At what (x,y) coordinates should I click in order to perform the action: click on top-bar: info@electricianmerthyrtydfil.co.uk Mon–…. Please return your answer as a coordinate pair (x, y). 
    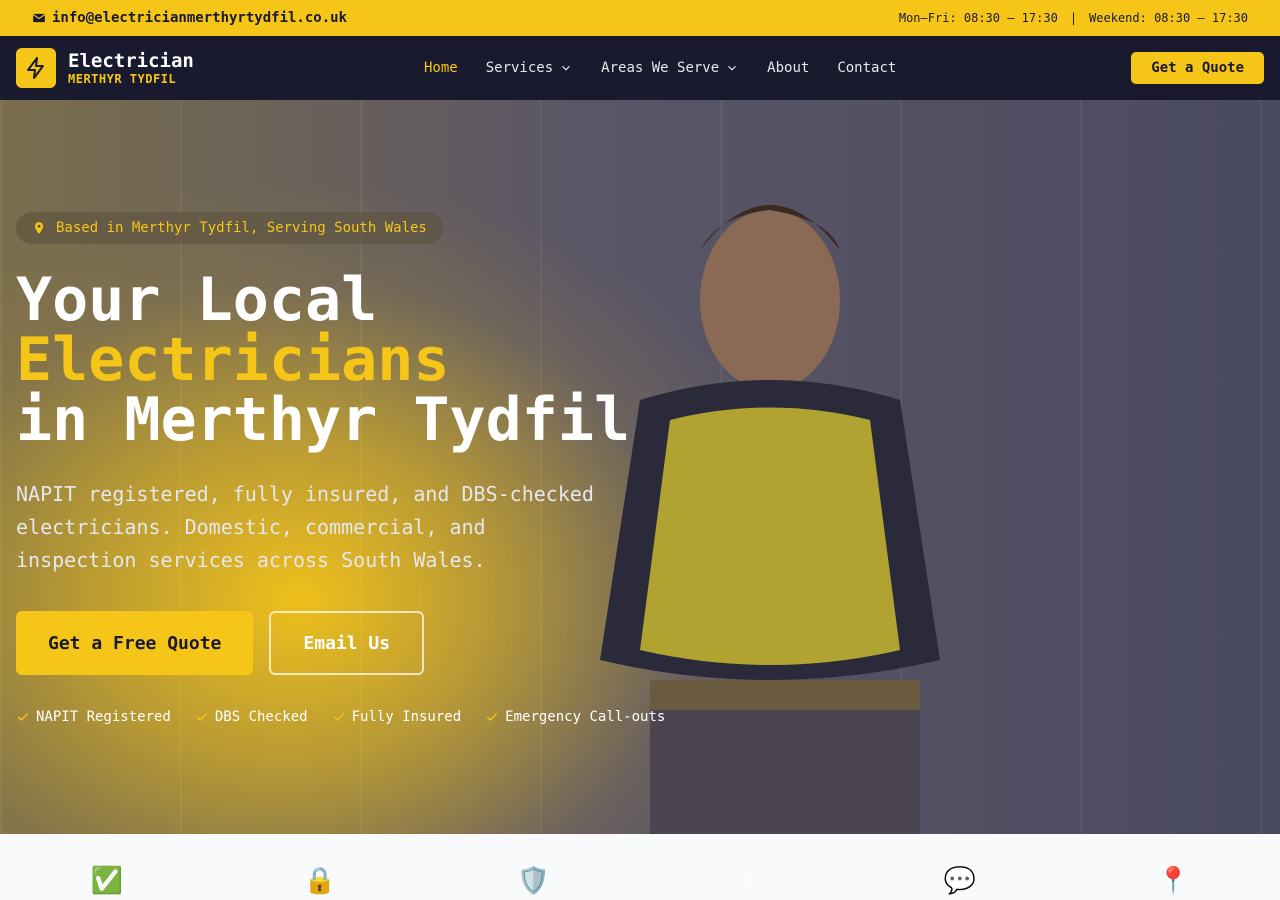
    Looking at the image, I should click on (640, 18).